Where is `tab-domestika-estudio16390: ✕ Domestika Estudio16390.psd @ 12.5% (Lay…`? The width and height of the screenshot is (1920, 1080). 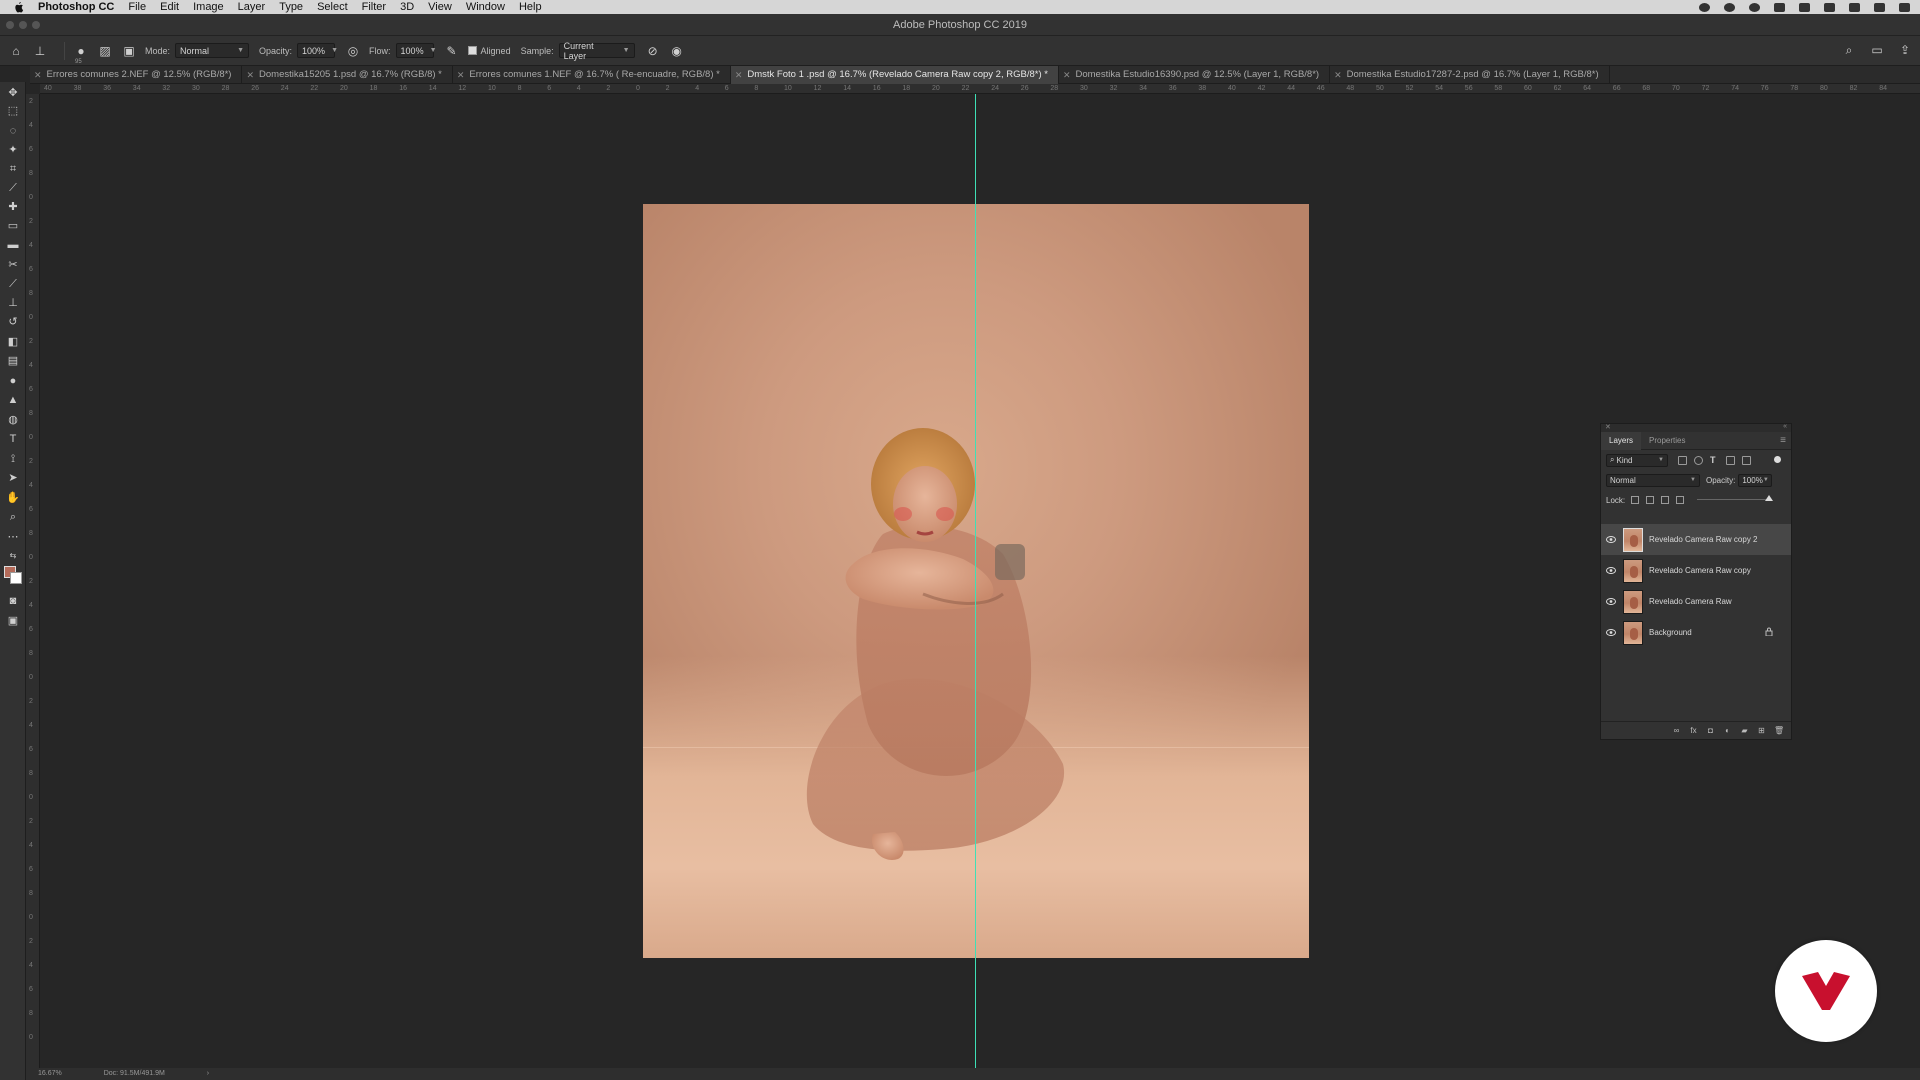
tab-domestika-estudio16390: ✕ Domestika Estudio16390.psd @ 12.5% (Lay… is located at coordinates (1195, 75).